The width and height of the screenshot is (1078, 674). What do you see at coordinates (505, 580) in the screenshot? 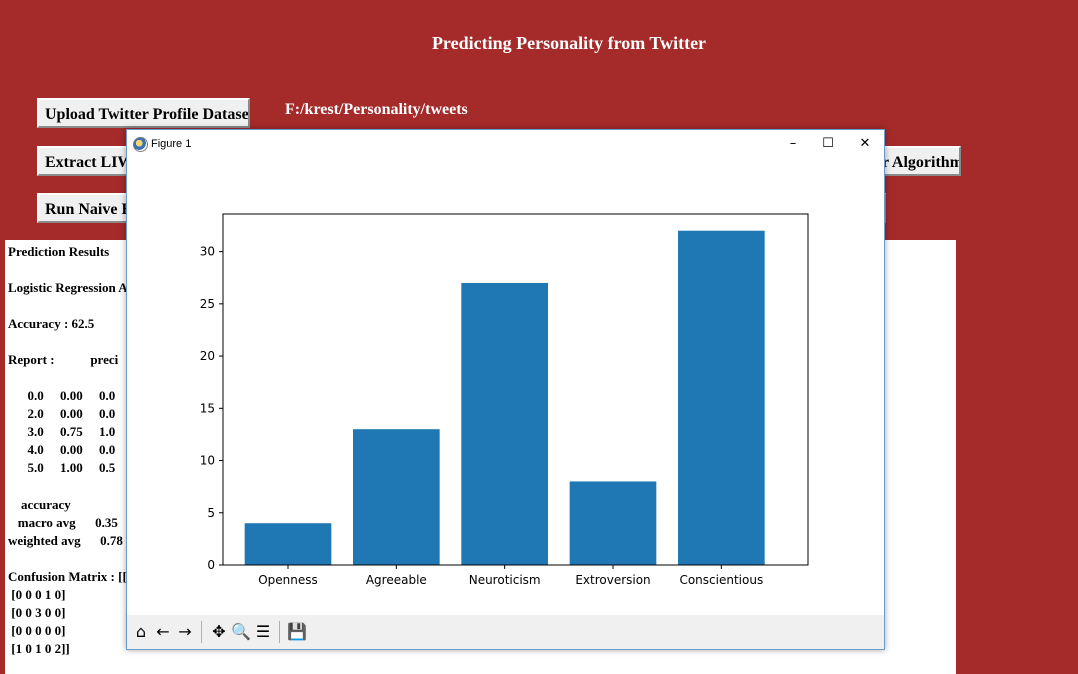
I see `x-tick-label: Neuroticism` at bounding box center [505, 580].